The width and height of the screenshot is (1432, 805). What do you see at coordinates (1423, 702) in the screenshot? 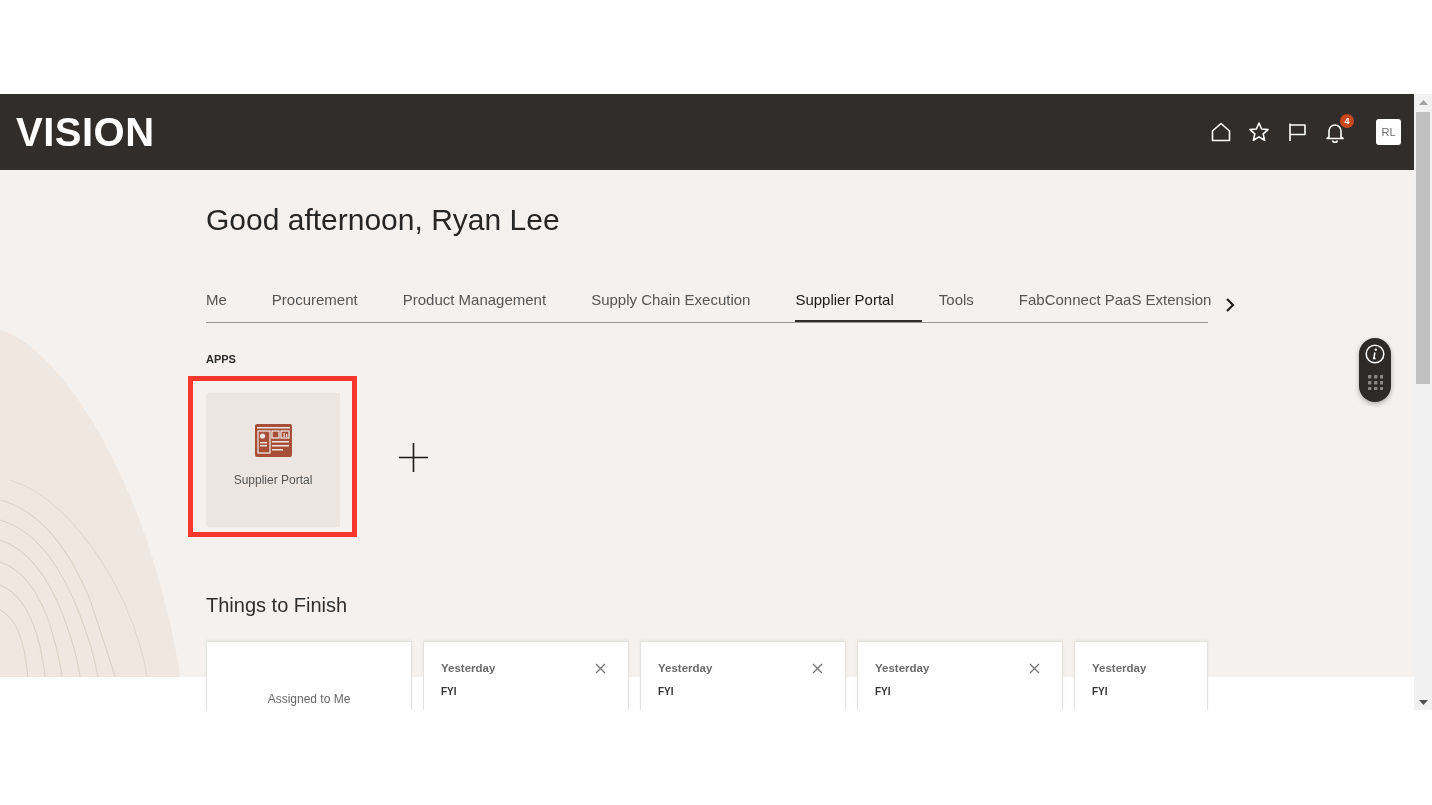
I see `scroll-down-icon` at bounding box center [1423, 702].